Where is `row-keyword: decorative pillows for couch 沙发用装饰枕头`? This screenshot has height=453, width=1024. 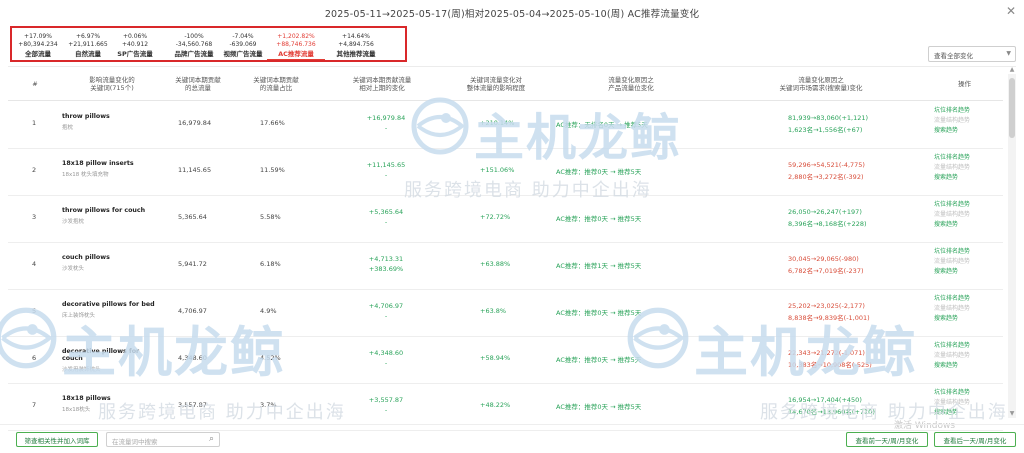
row-keyword: decorative pillows for couch 沙发用装饰枕头 is located at coordinates (112, 360).